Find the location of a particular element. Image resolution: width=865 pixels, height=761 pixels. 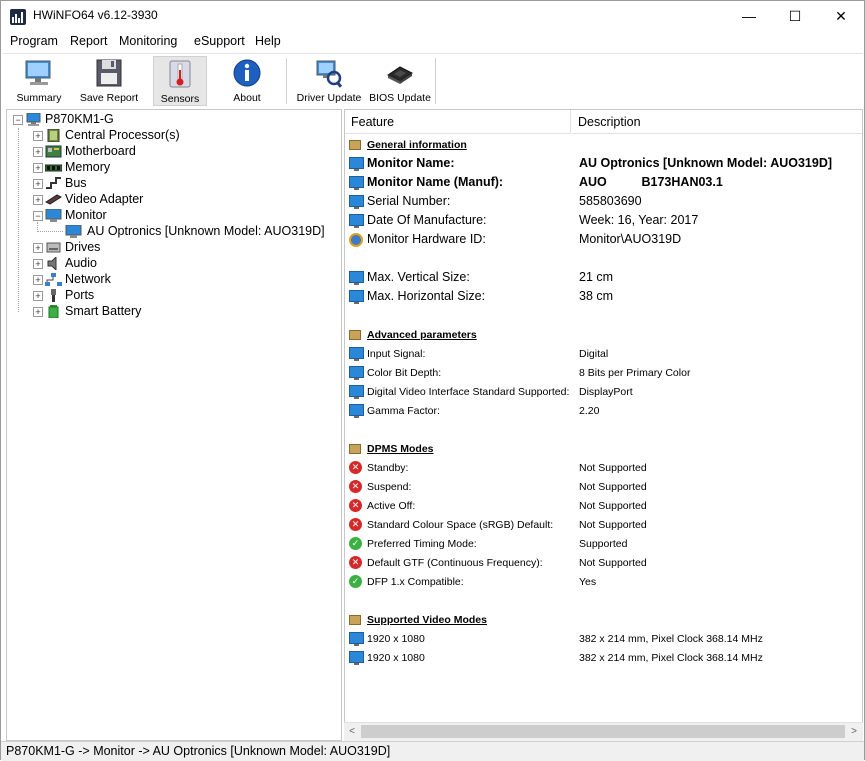

video-adapter-icon is located at coordinates (53, 199).